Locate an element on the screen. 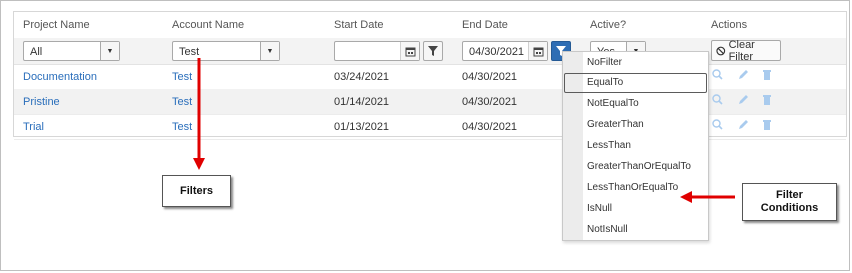 The height and width of the screenshot is (273, 852). conditions-arrowhead is located at coordinates (686, 197).